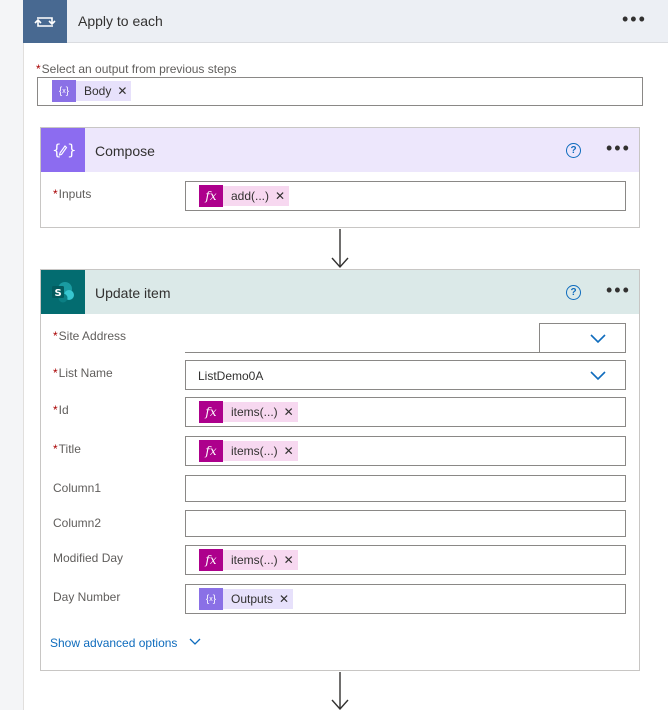 The width and height of the screenshot is (668, 710). Describe the element at coordinates (405, 488) in the screenshot. I see `column1-field` at that location.